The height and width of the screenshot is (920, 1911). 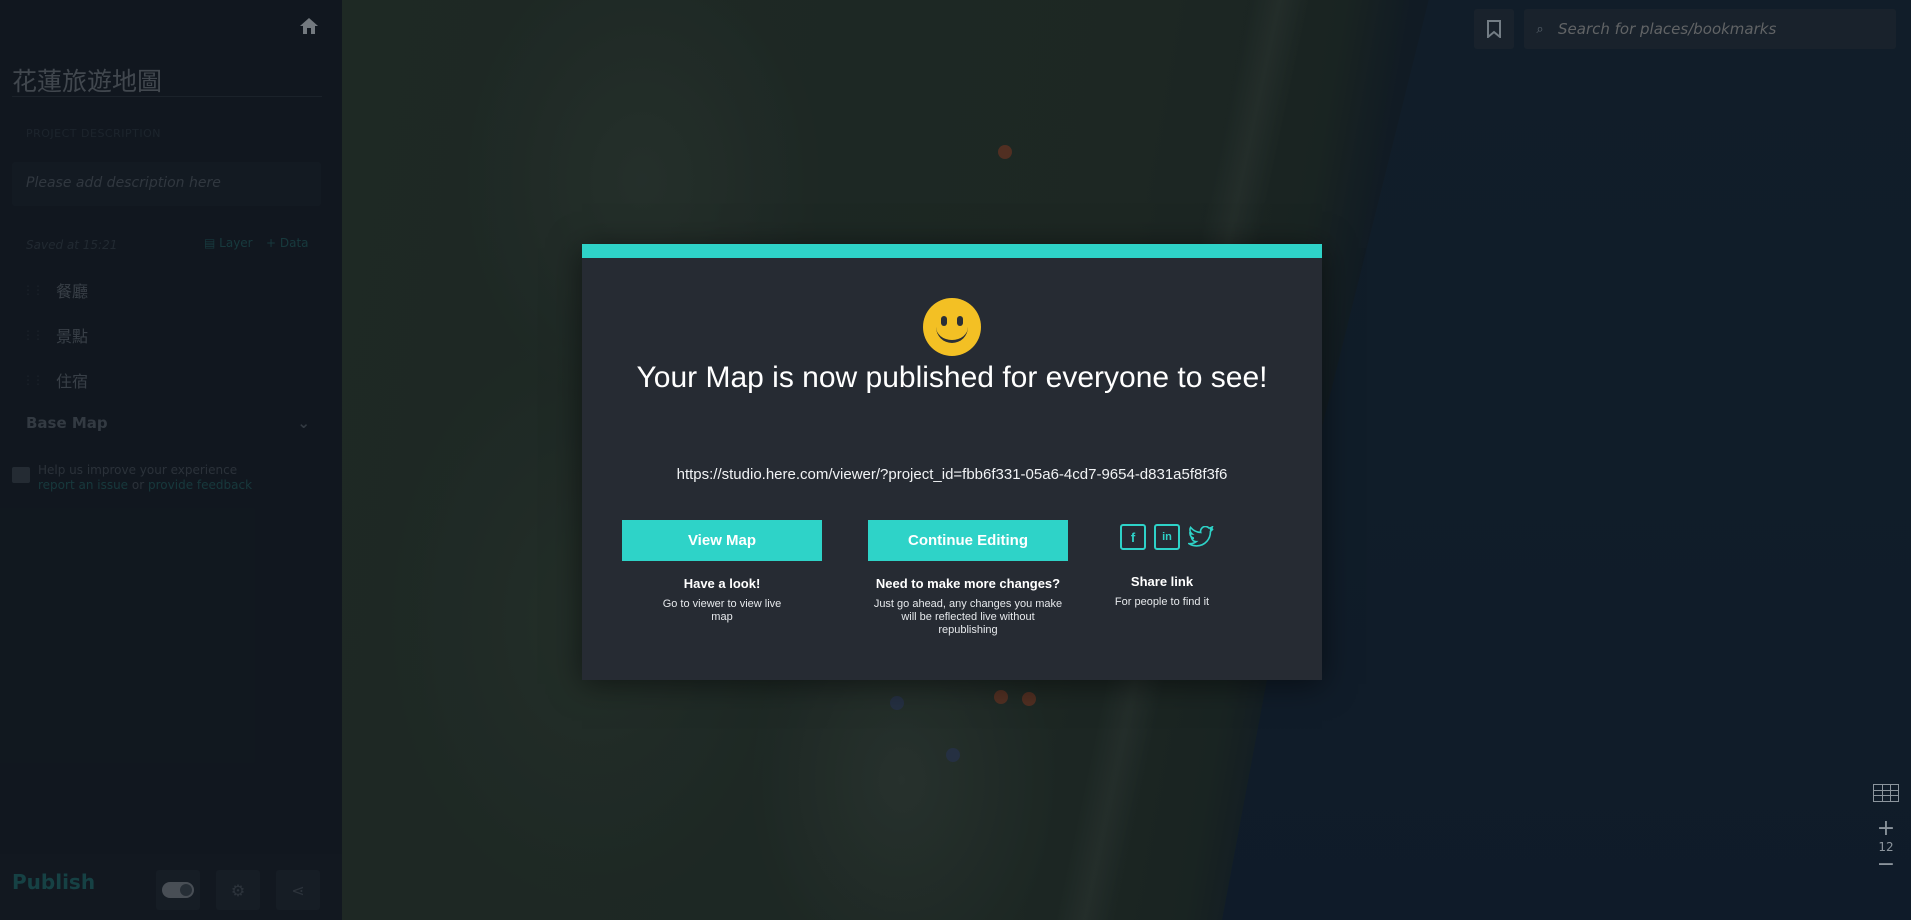 What do you see at coordinates (952, 251) in the screenshot?
I see `dialog-accent-bar` at bounding box center [952, 251].